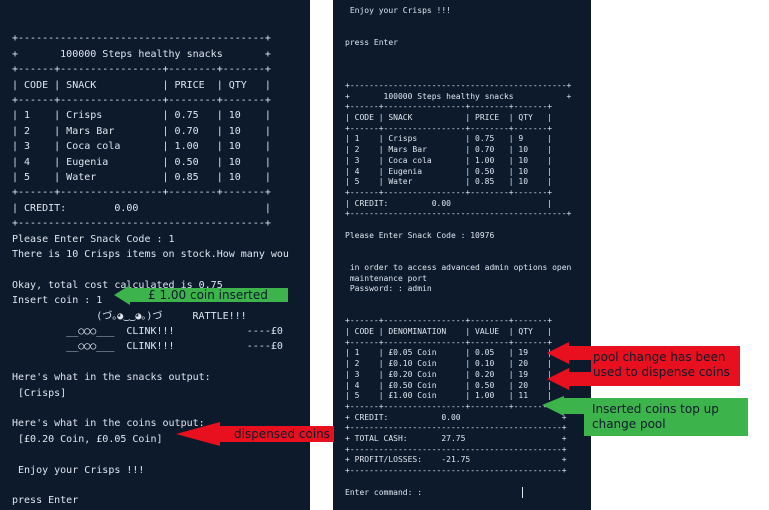 The width and height of the screenshot is (769, 510). I want to click on terminal-line: | 5 | £1.00 Coin | 1.00 | 11 |, so click(449, 396).